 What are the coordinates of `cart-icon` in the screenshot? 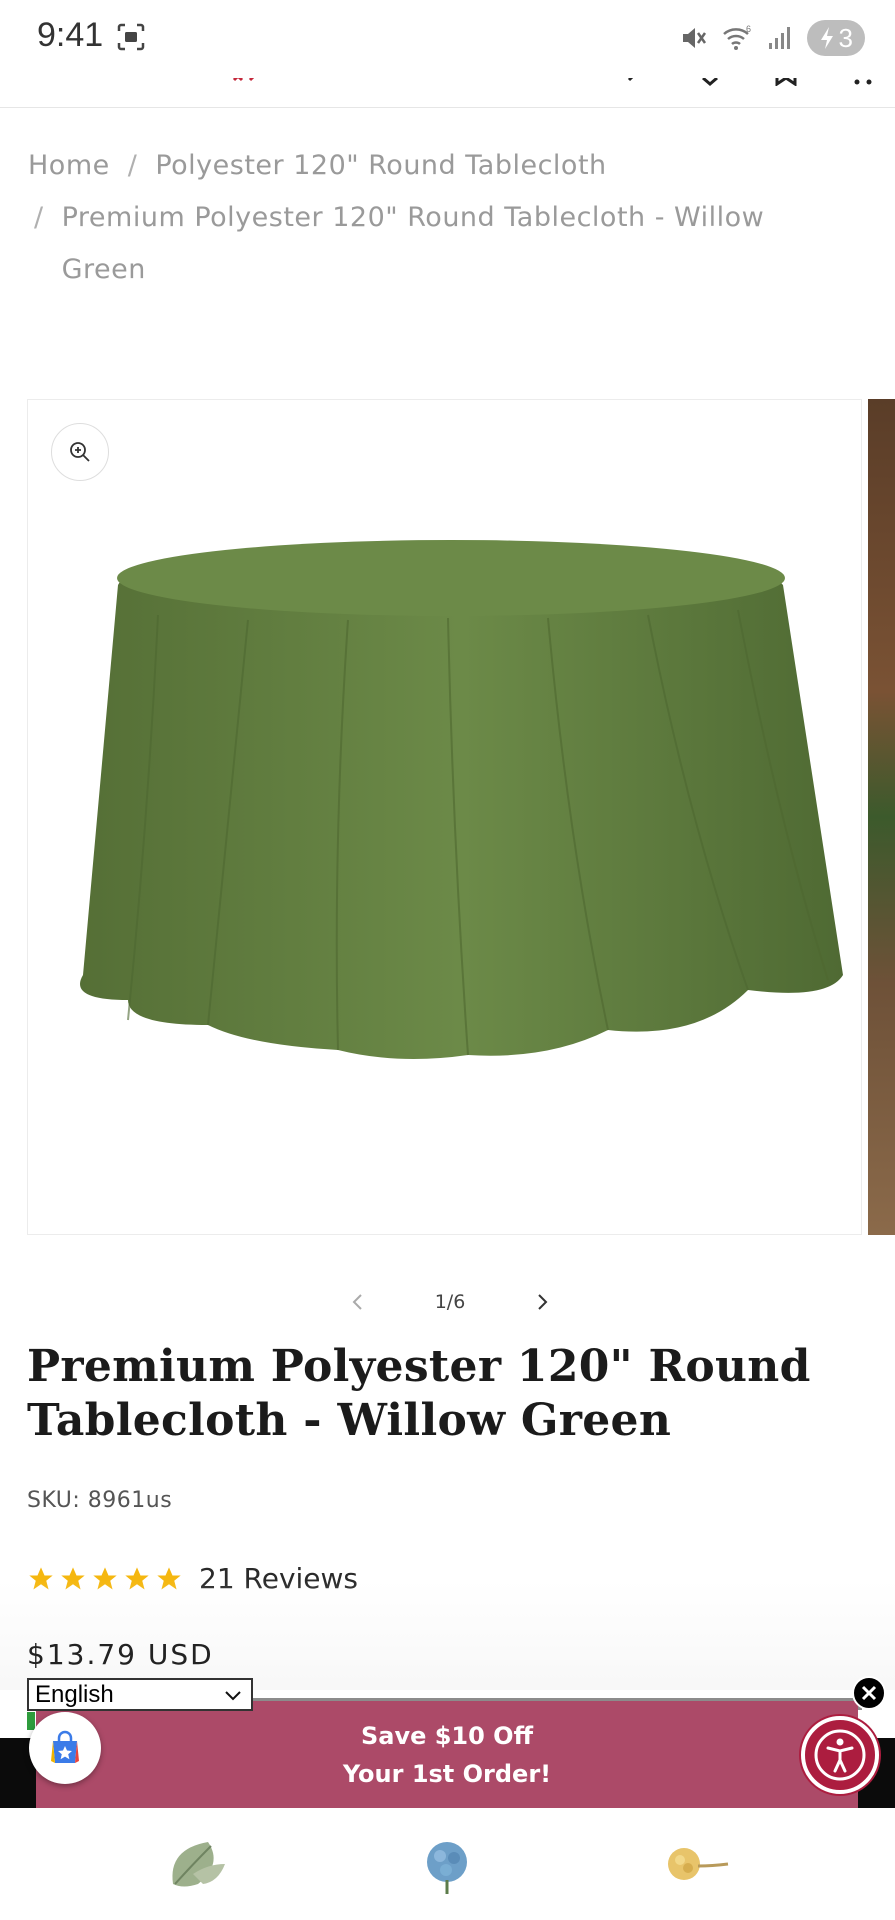 It's located at (862, 82).